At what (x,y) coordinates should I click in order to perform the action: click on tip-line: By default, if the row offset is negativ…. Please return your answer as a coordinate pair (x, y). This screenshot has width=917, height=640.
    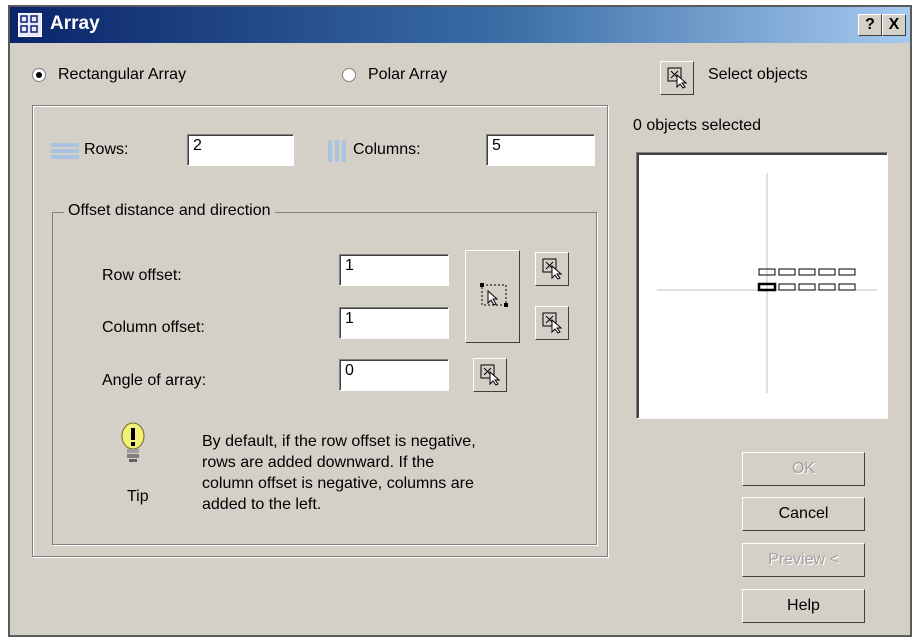
    Looking at the image, I should click on (339, 441).